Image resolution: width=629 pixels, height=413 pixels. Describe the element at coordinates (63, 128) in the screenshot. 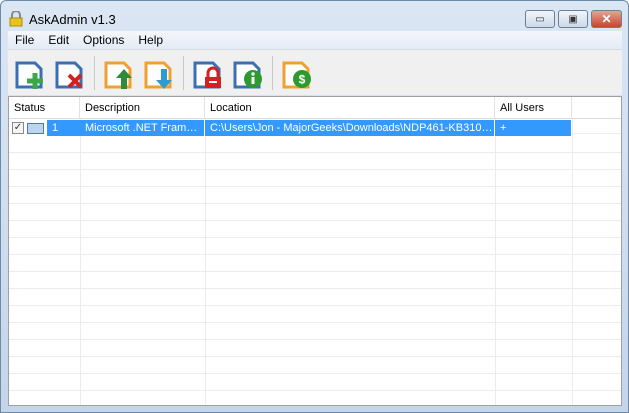

I see `row-index: 1` at that location.